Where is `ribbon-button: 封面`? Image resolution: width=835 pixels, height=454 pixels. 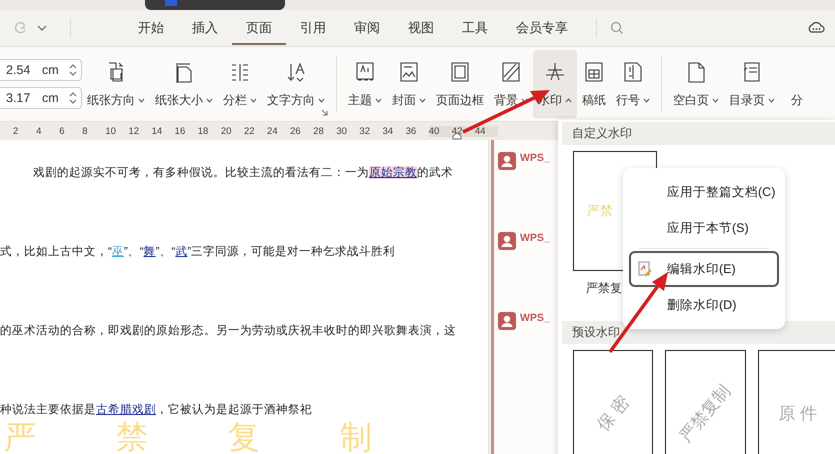
ribbon-button: 封面 is located at coordinates (409, 84).